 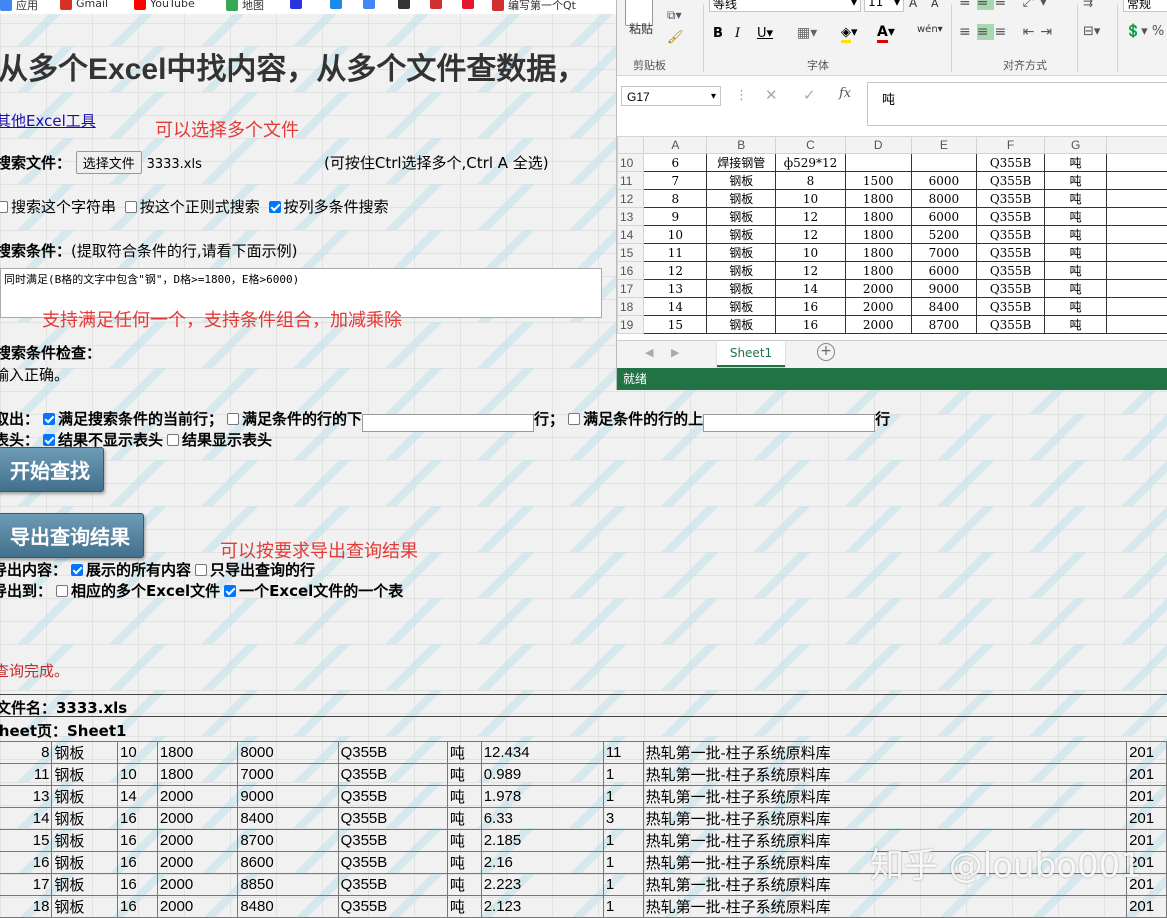 I want to click on grid-cell: 7, so click(x=675, y=181).